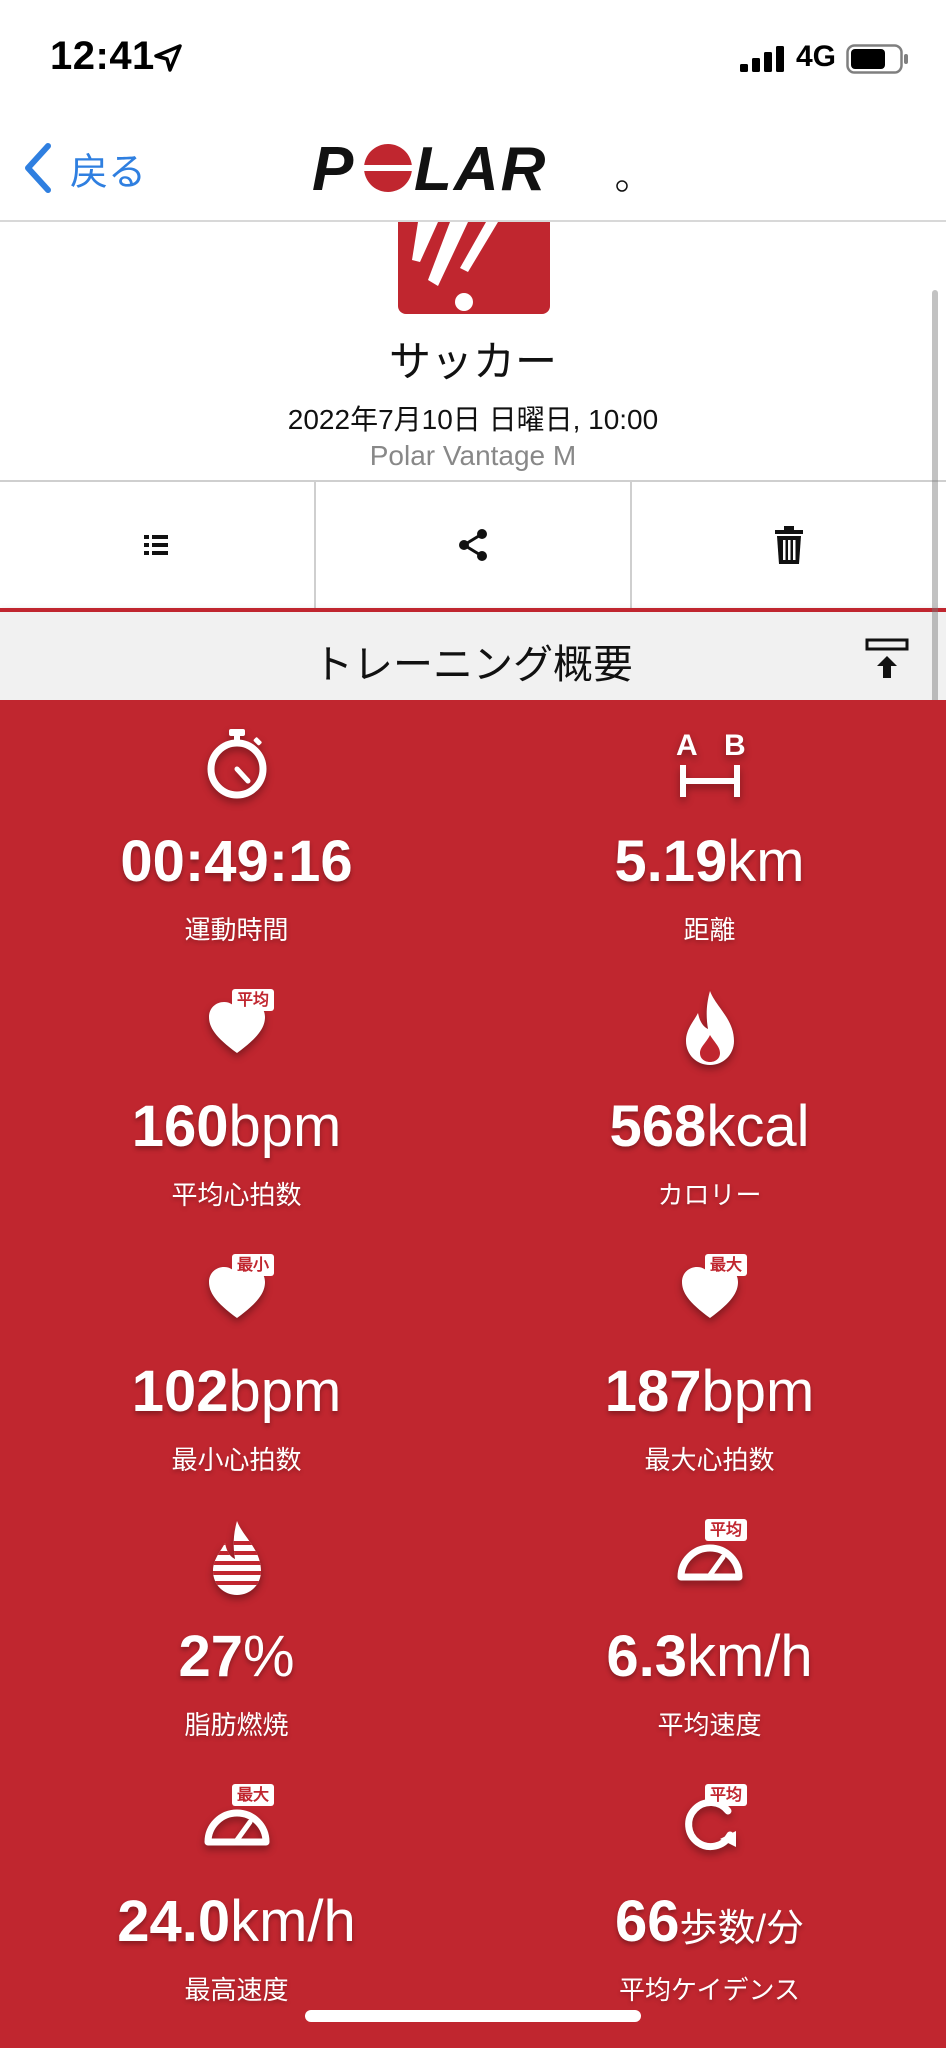 Image resolution: width=946 pixels, height=2048 pixels. I want to click on list-button, so click(158, 545).